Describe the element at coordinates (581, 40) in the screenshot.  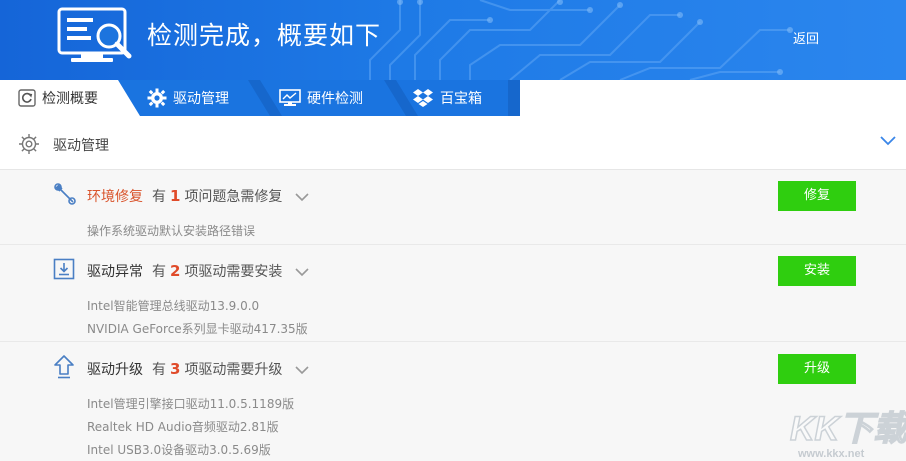
I see `circuit-pattern` at that location.